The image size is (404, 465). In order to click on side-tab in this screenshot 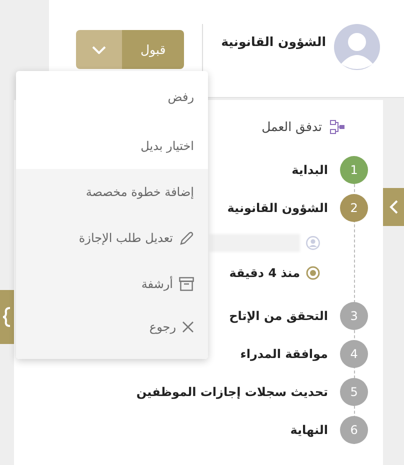, I will do `click(7, 317)`.